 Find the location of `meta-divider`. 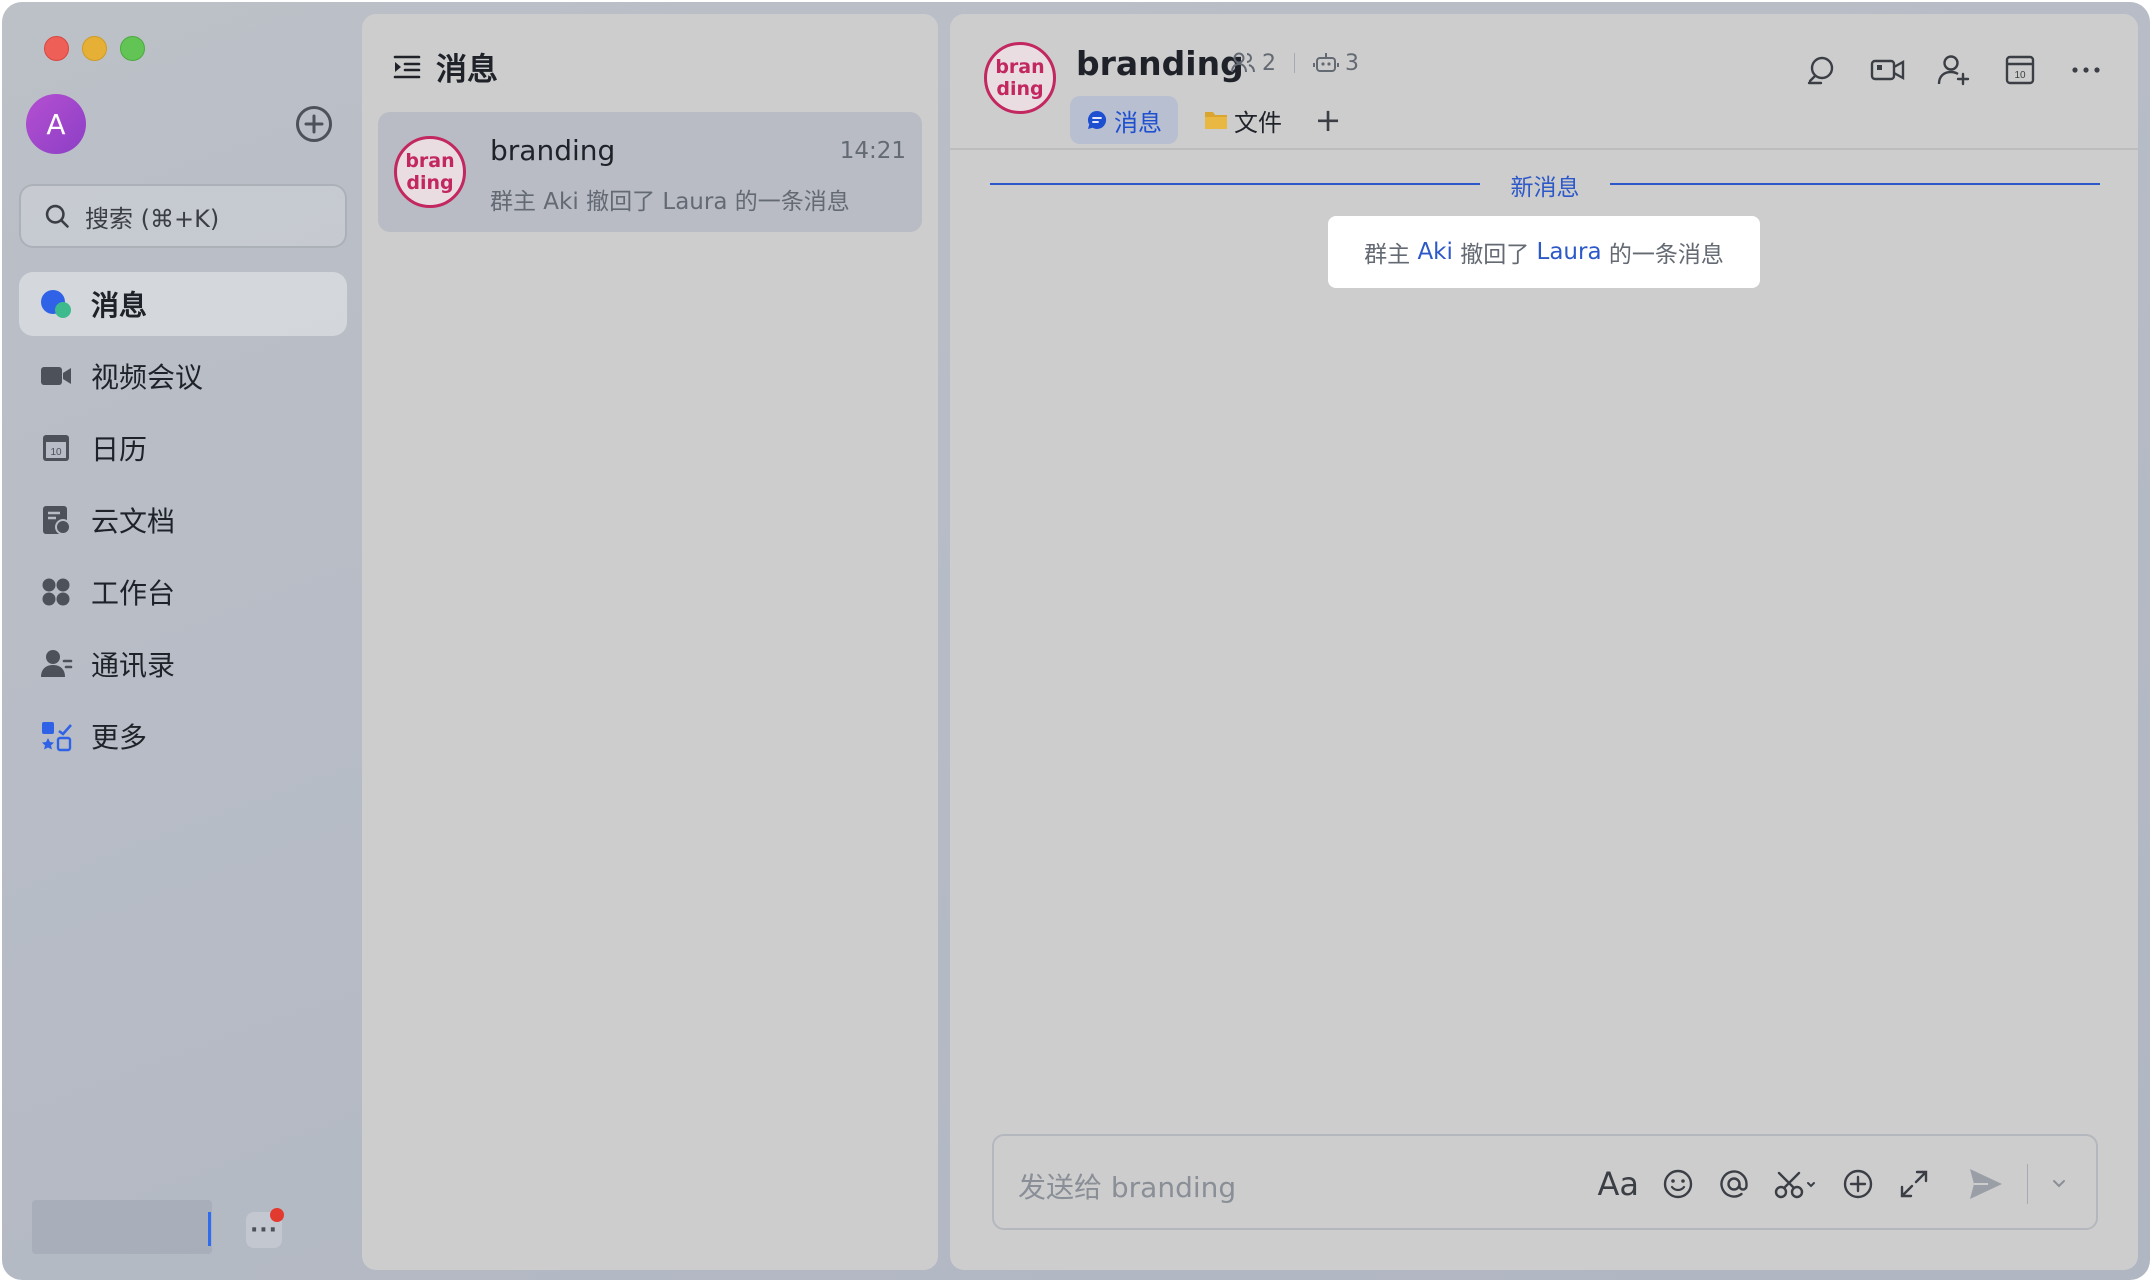

meta-divider is located at coordinates (1294, 63).